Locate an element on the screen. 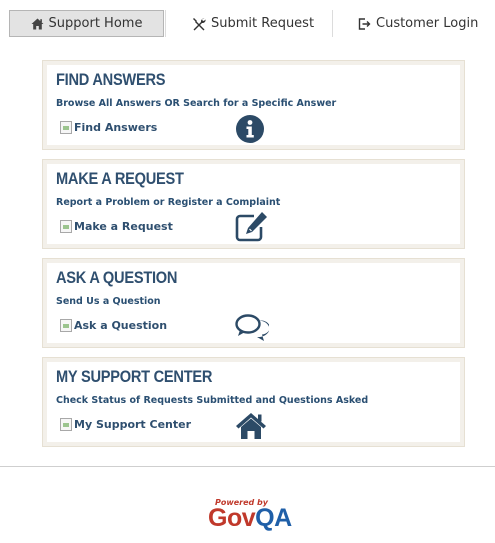 This screenshot has height=543, width=495. card-title: MAKE A REQUEST is located at coordinates (120, 178).